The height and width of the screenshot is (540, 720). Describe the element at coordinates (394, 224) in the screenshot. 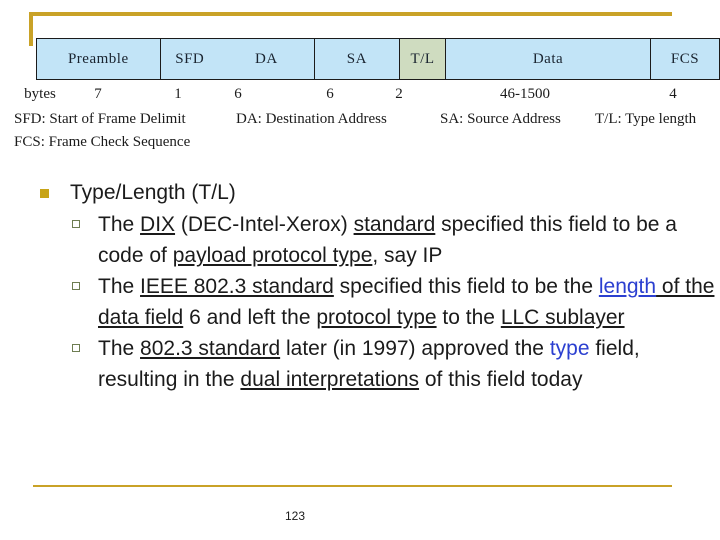

I see `text-run: standard` at that location.